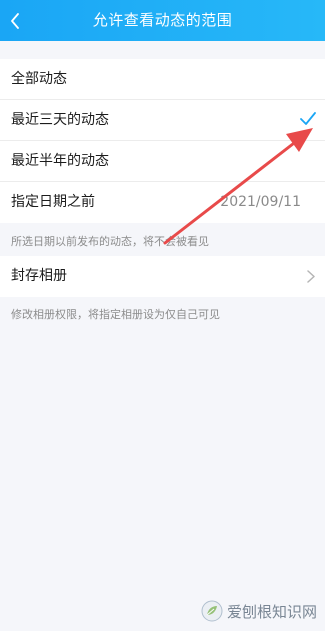 The height and width of the screenshot is (631, 325). What do you see at coordinates (260, 202) in the screenshot?
I see `selected-date: 2021/09/11` at bounding box center [260, 202].